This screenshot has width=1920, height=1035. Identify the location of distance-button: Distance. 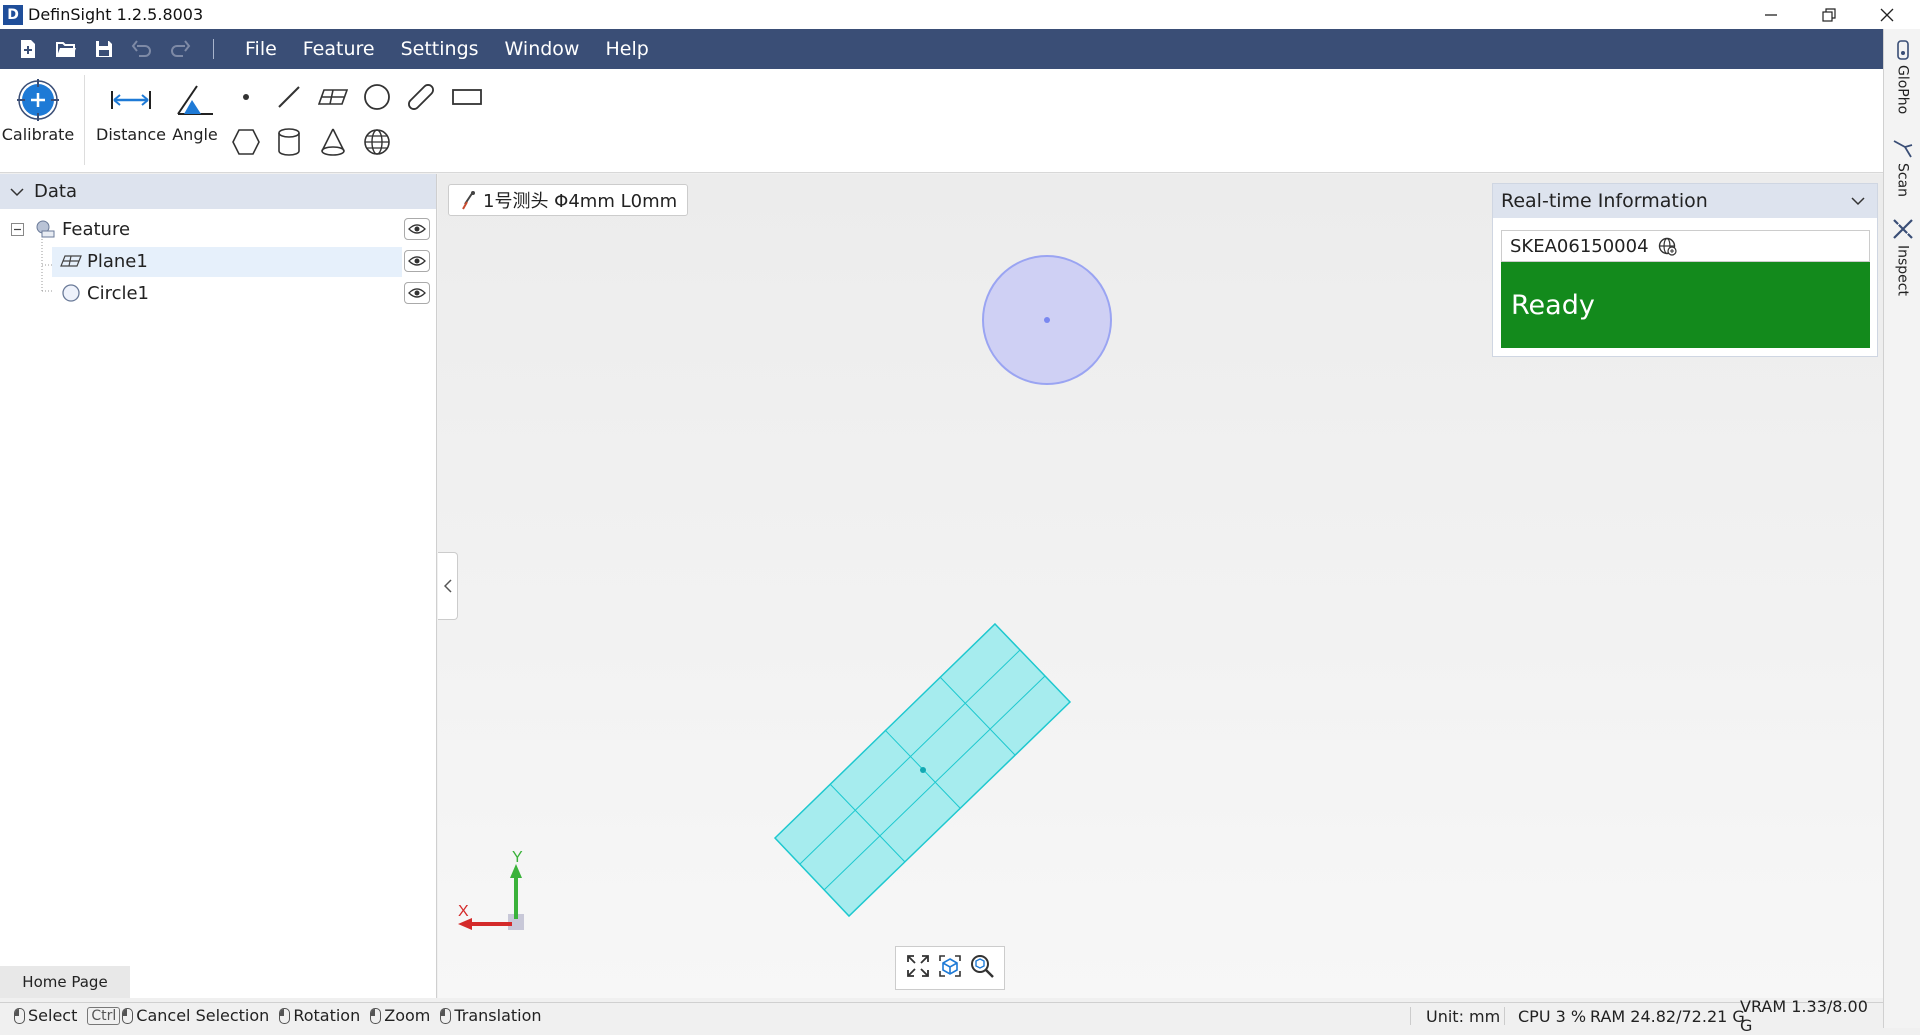
(131, 109).